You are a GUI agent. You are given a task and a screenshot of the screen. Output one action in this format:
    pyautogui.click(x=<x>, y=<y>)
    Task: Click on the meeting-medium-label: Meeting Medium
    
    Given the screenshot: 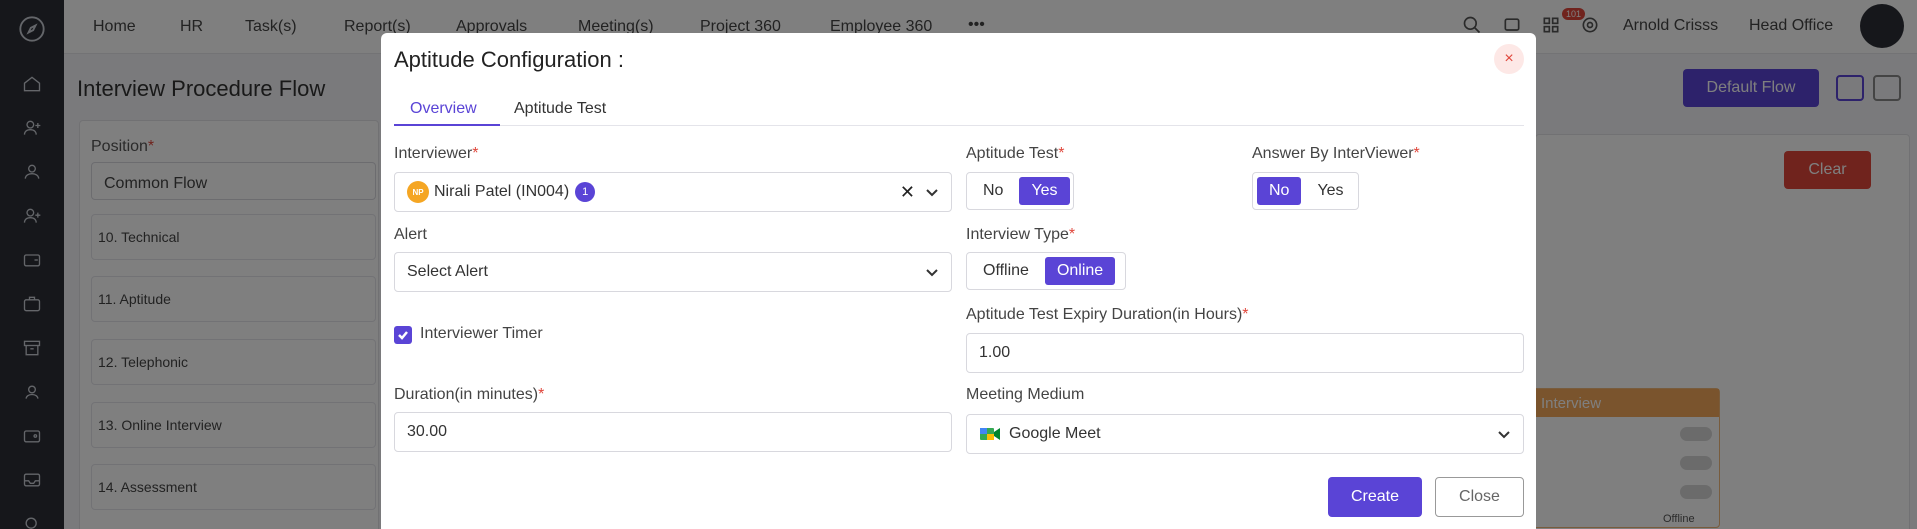 What is the action you would take?
    pyautogui.click(x=1025, y=394)
    